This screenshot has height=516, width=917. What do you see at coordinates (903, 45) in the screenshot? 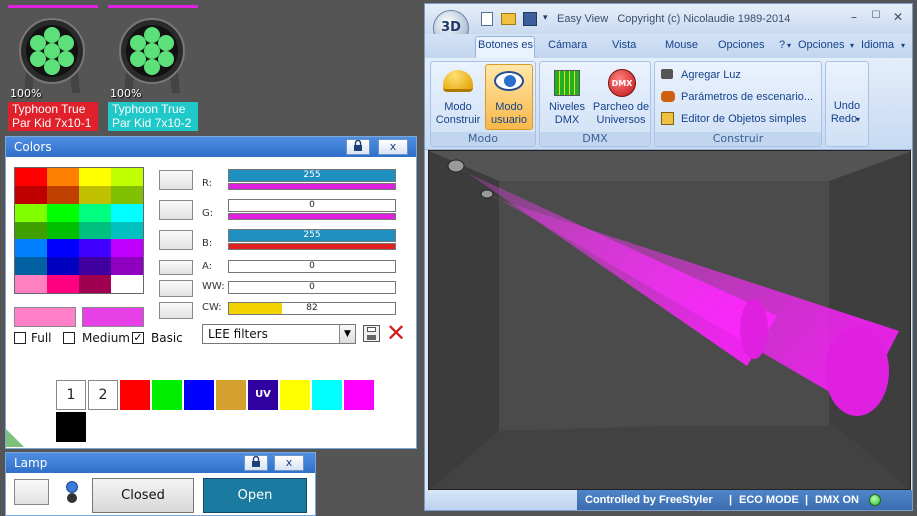
I see `tab-idioma-chevron-icon: ▾` at bounding box center [903, 45].